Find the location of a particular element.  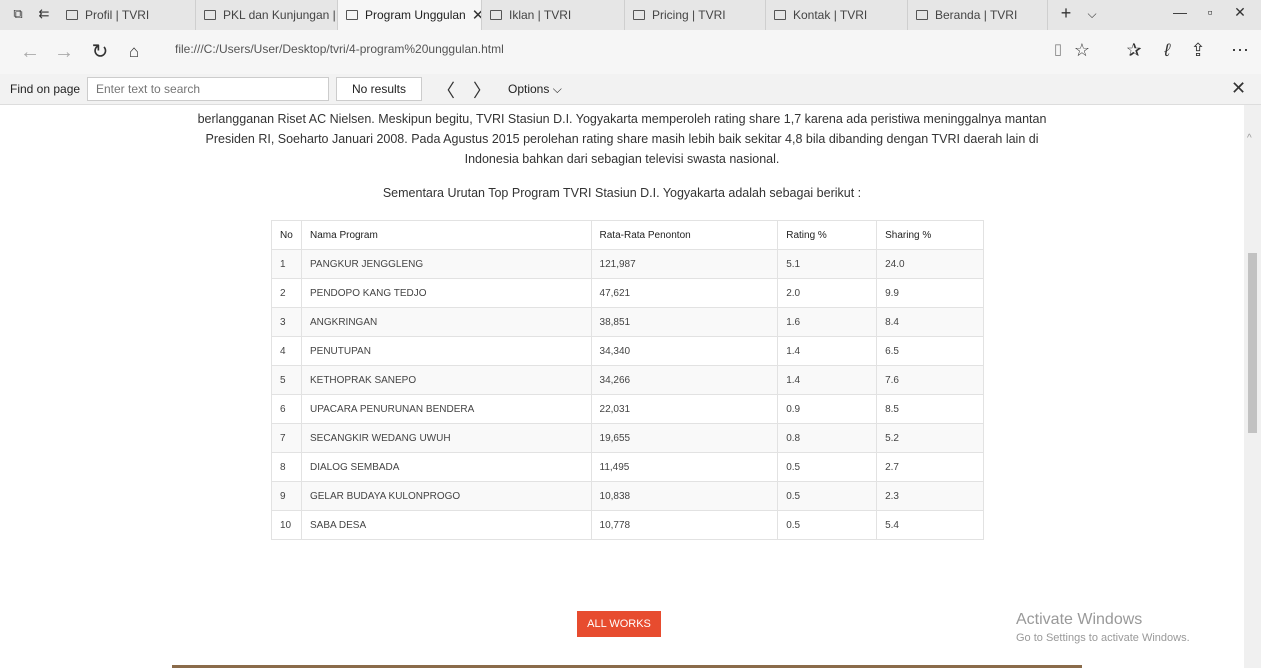

table-cell: 10,778 is located at coordinates (684, 525).